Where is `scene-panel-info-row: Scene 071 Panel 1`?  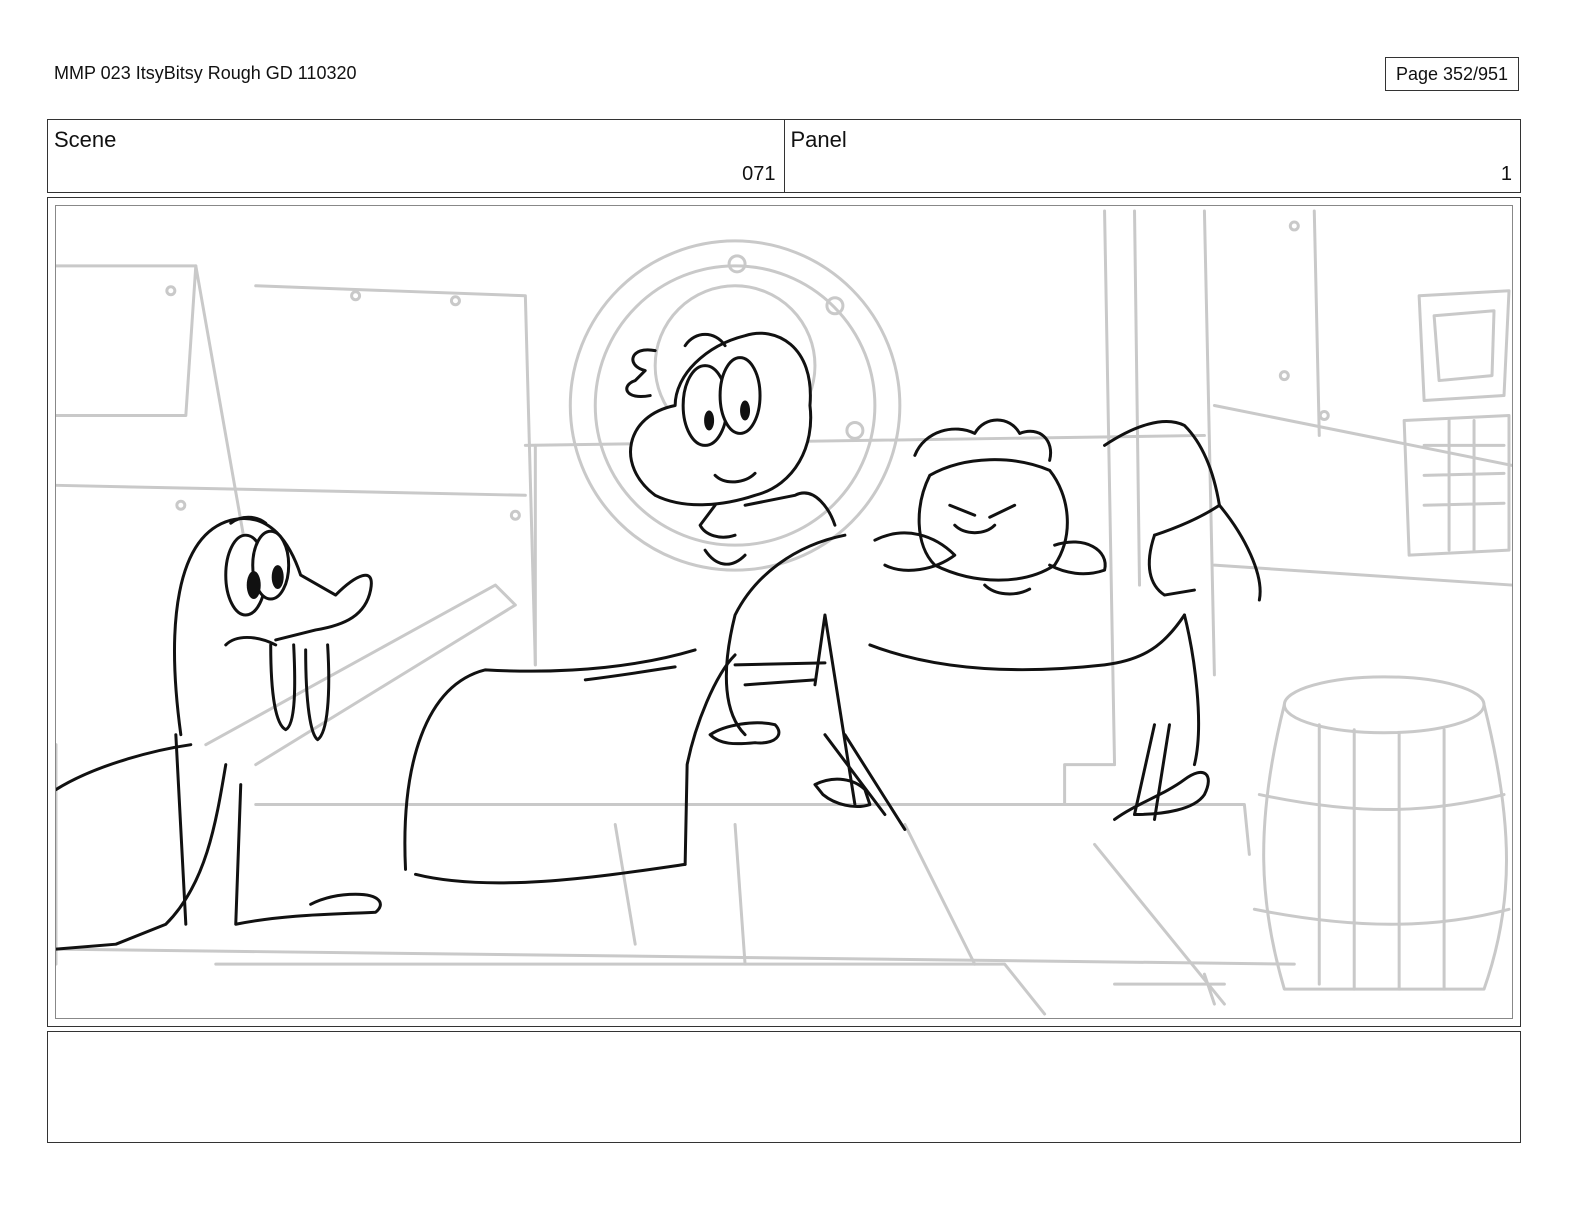 scene-panel-info-row: Scene 071 Panel 1 is located at coordinates (784, 156).